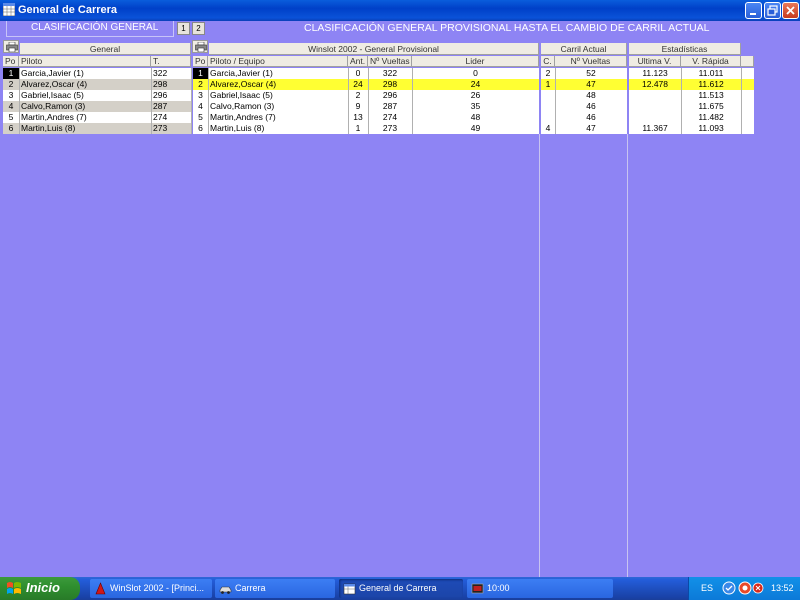 This screenshot has width=800, height=600. What do you see at coordinates (753, 14) in the screenshot?
I see `minimize-icon` at bounding box center [753, 14].